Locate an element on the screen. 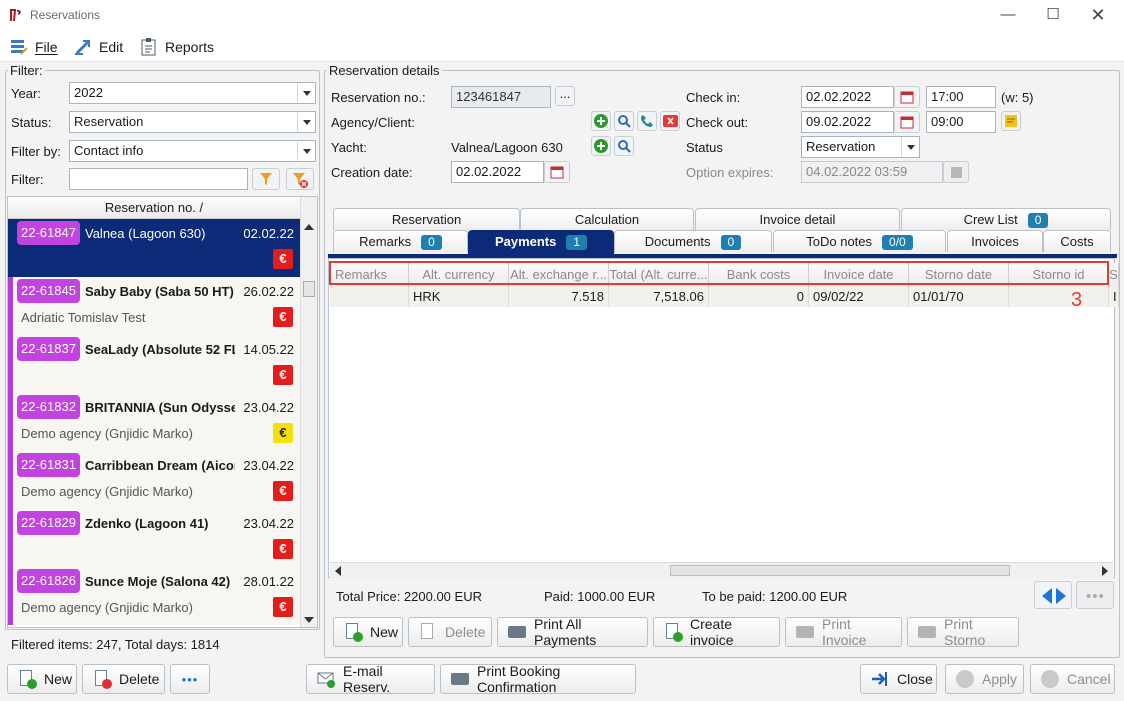  add-yacht-button is located at coordinates (601, 146).